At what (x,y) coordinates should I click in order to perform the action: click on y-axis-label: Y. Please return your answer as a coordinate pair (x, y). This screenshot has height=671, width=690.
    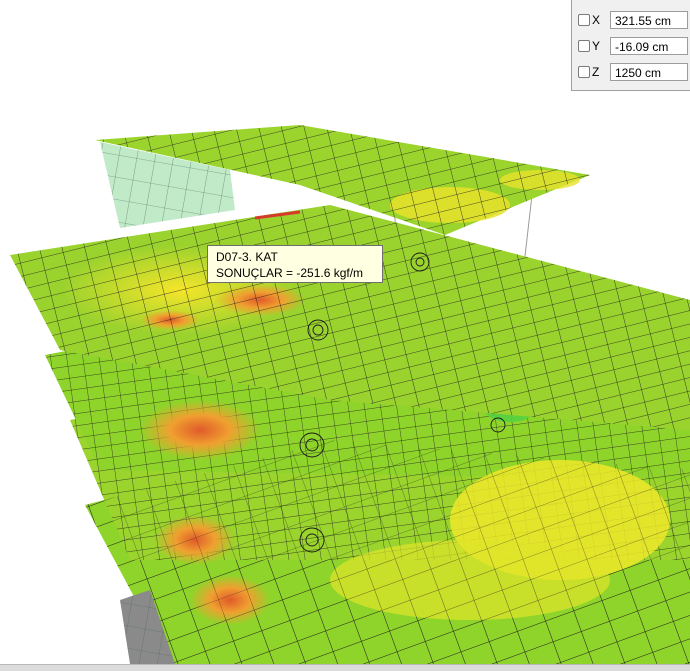
    Looking at the image, I should click on (596, 46).